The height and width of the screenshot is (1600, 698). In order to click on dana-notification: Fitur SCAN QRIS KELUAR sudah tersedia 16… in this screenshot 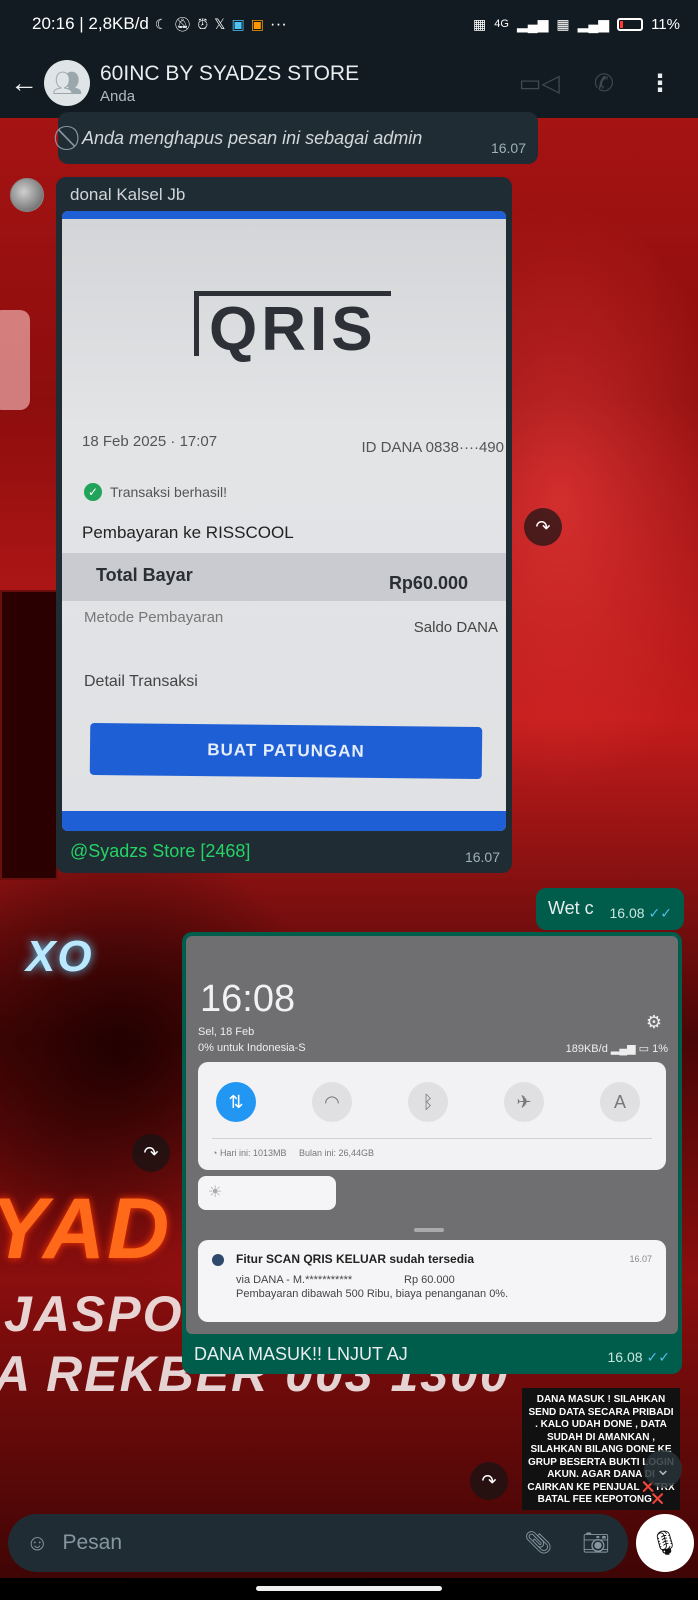, I will do `click(432, 1281)`.